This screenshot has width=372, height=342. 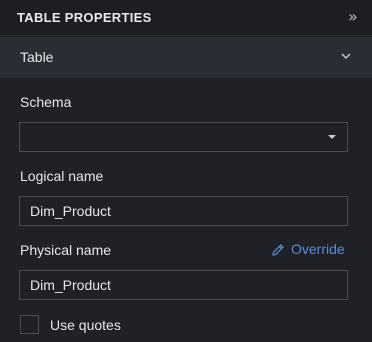 What do you see at coordinates (46, 102) in the screenshot?
I see `schema-label: Schema` at bounding box center [46, 102].